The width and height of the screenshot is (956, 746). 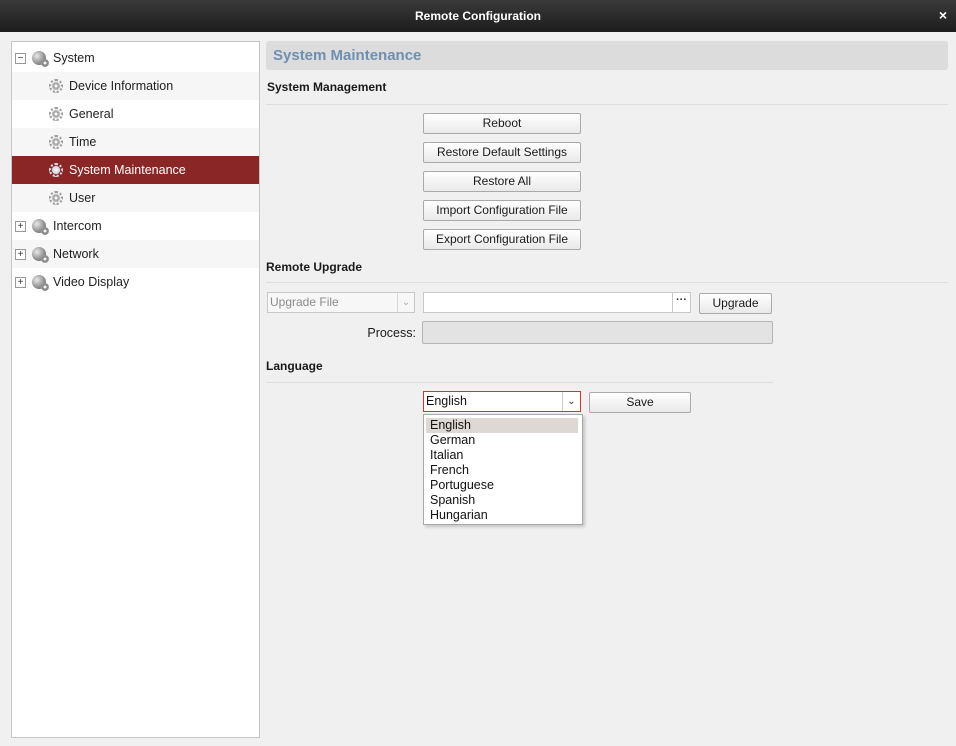 I want to click on reboot-button: Reboot, so click(x=502, y=123).